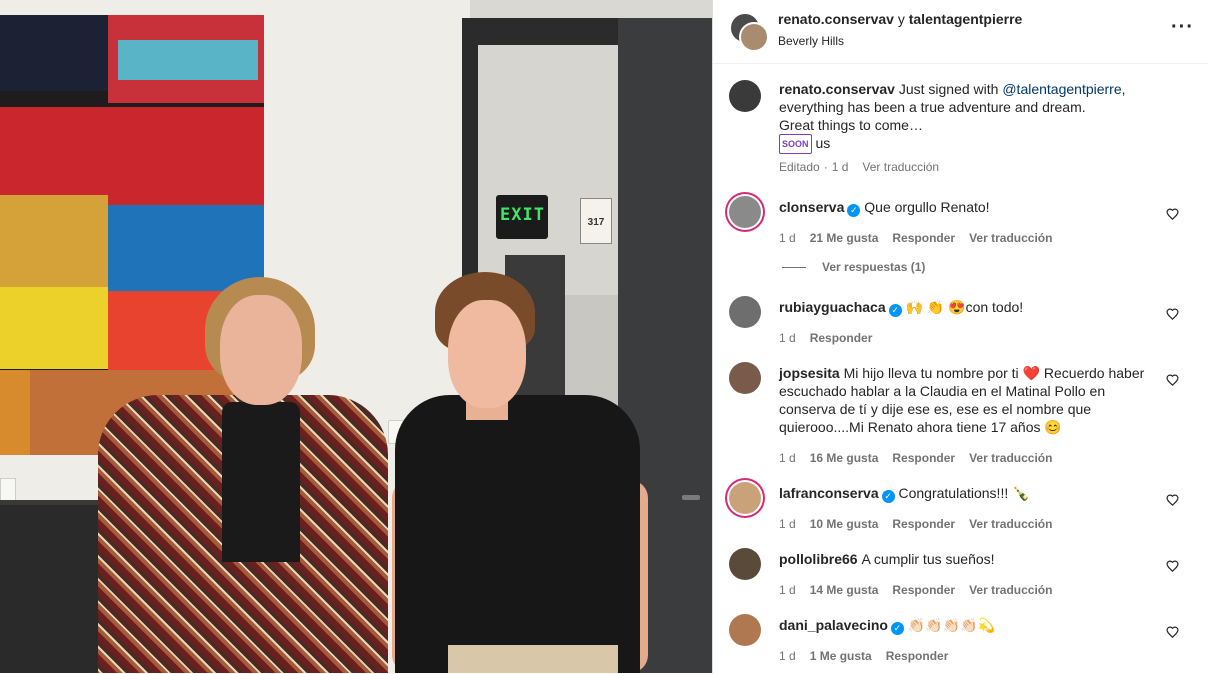  Describe the element at coordinates (1061, 89) in the screenshot. I see `mention-link: @talentagentpierre` at that location.